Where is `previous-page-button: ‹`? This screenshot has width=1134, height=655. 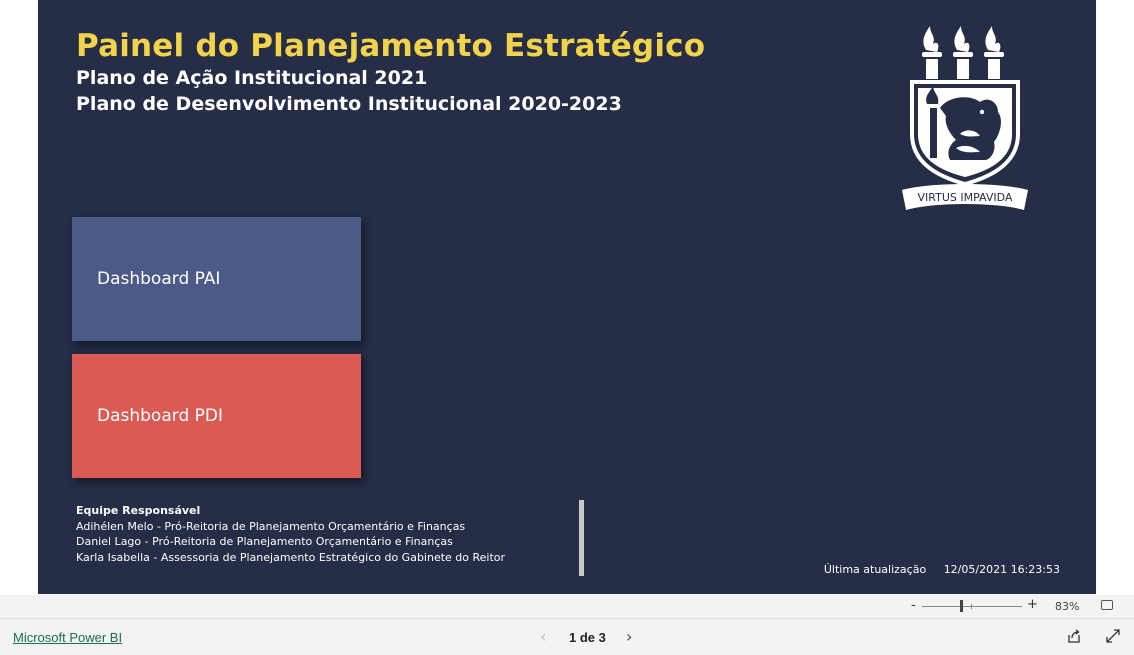 previous-page-button: ‹ is located at coordinates (543, 636).